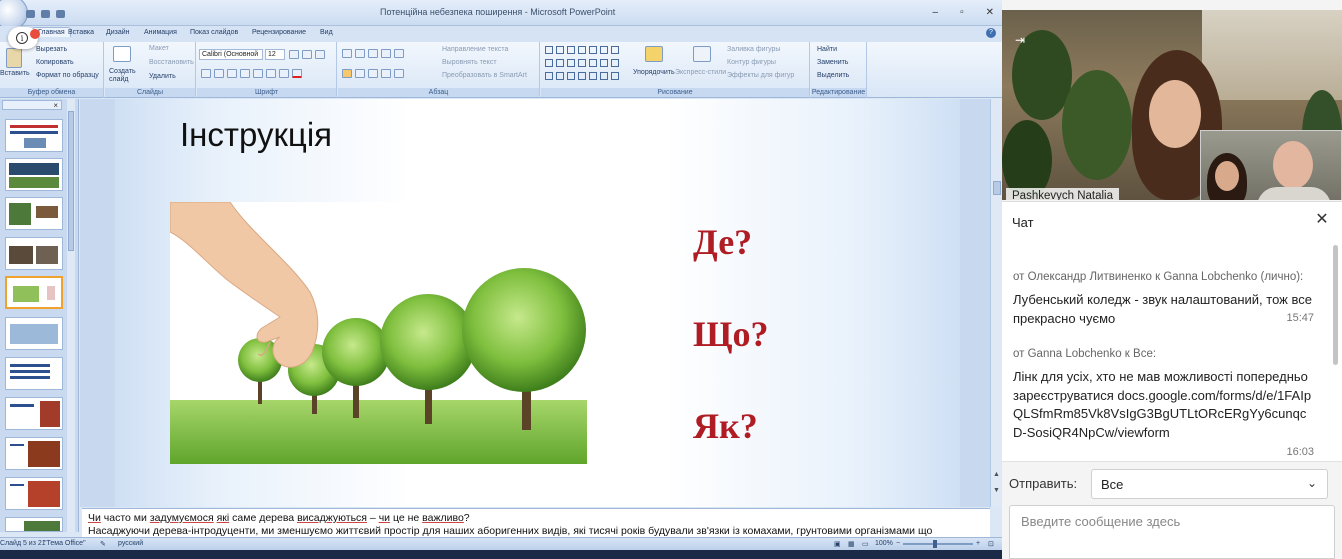 The image size is (1342, 559). Describe the element at coordinates (320, 54) in the screenshot. I see `clear-format-icon` at that location.